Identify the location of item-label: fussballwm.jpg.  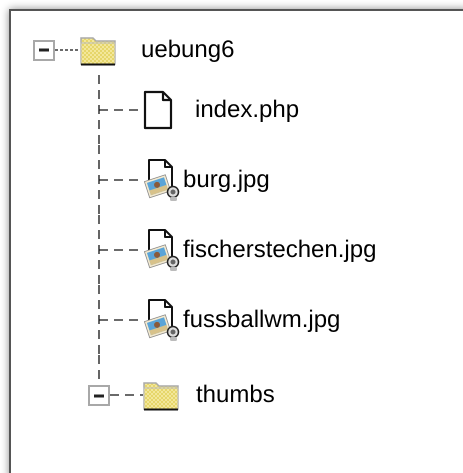
(261, 320).